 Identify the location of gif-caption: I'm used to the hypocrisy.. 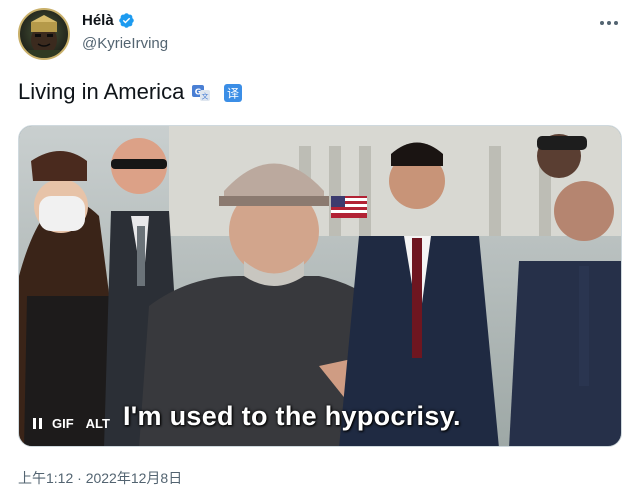
(292, 416).